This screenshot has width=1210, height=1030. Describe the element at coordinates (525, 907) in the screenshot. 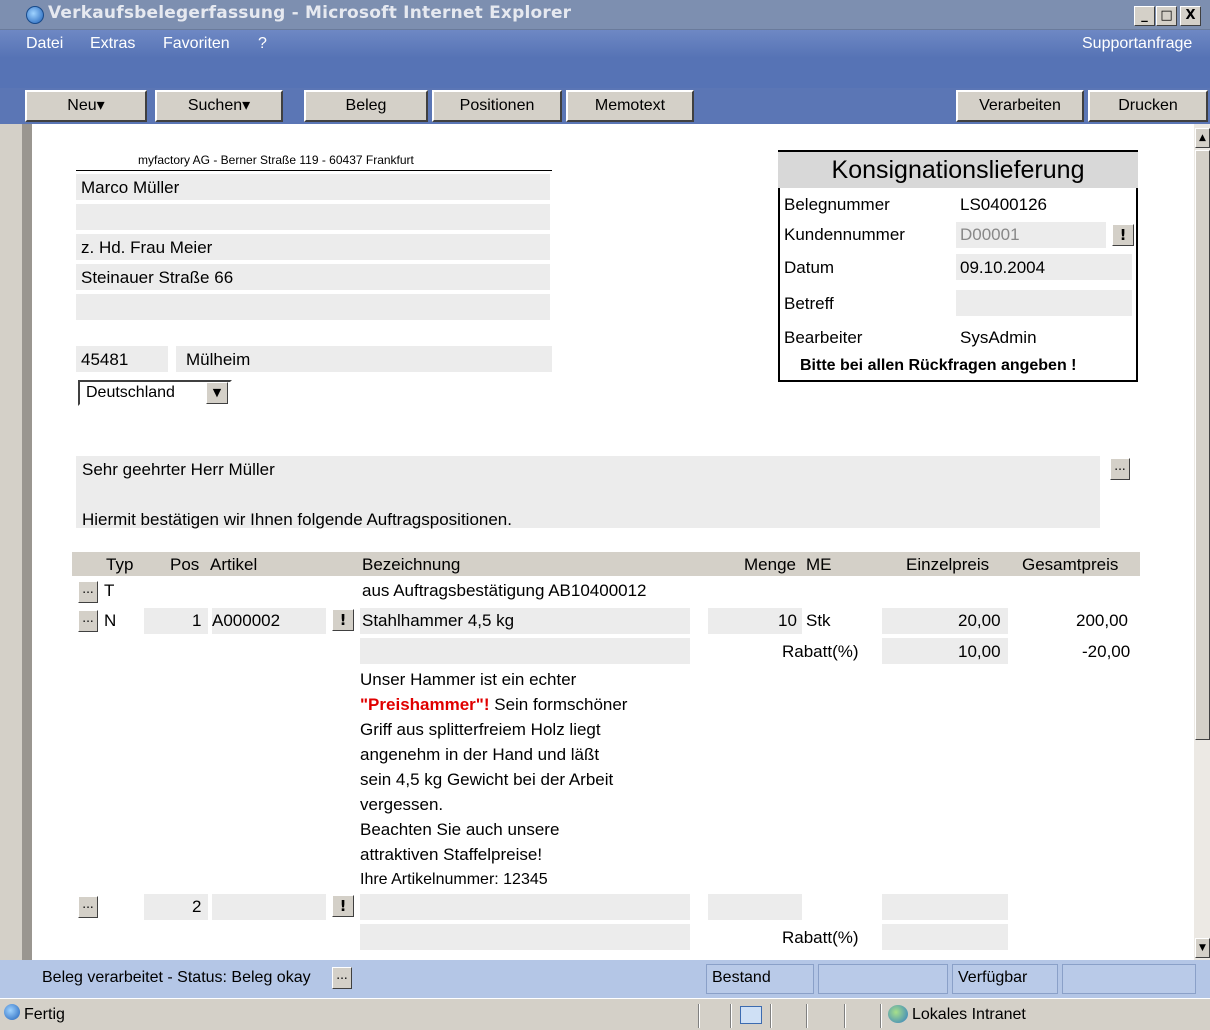

I see `row2-bezeichnung-field` at that location.